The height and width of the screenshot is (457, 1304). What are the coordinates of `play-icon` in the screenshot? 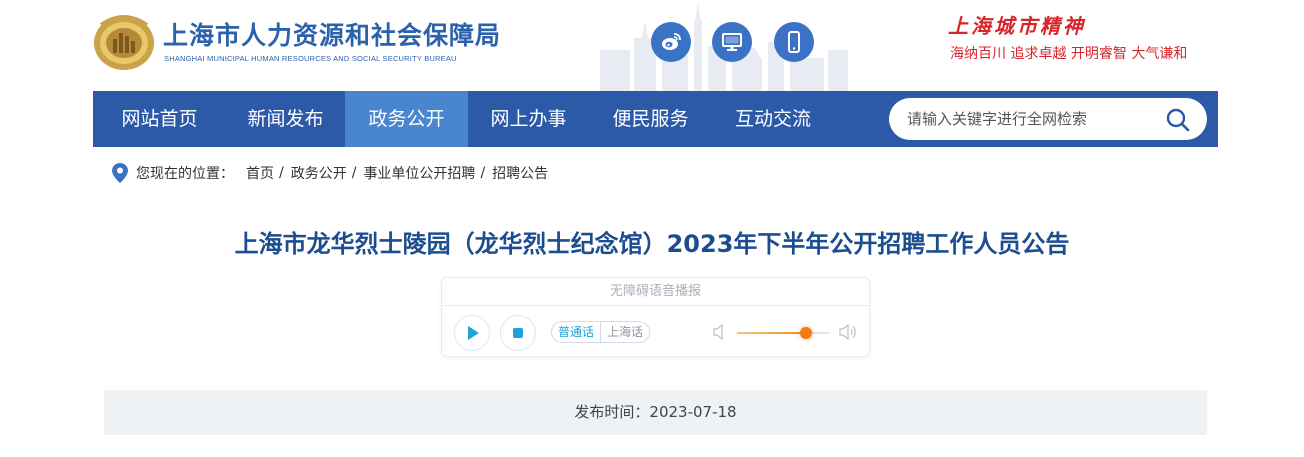 It's located at (473, 333).